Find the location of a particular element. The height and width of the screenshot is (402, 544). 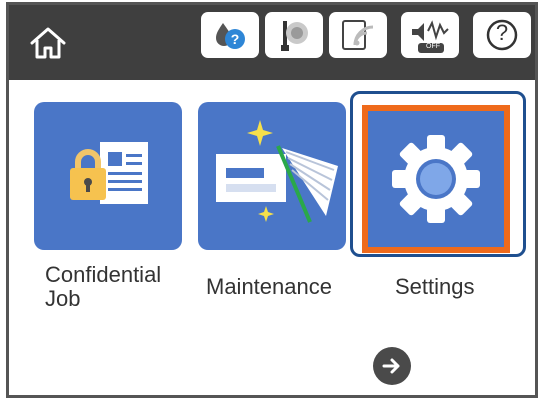

quiet-mode-badge: OFF is located at coordinates (433, 46).